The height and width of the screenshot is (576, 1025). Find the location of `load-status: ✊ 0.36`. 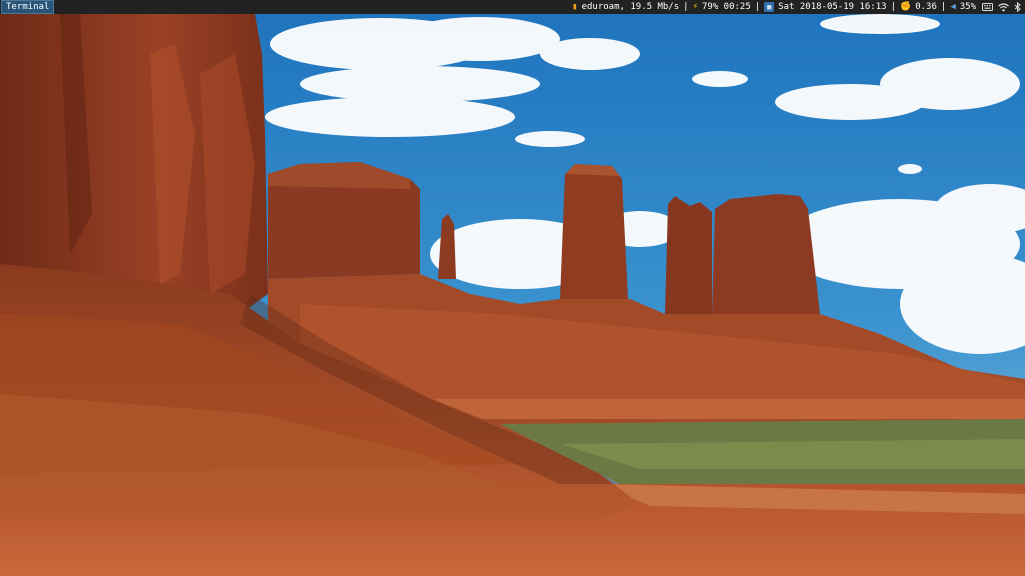

load-status: ✊ 0.36 is located at coordinates (918, 7).